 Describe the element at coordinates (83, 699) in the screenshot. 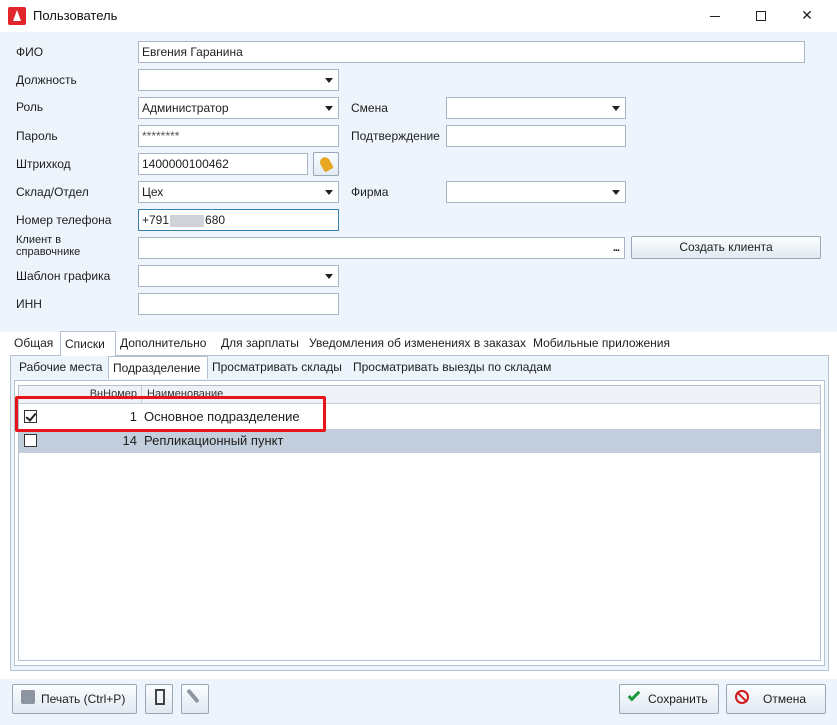

I see `print-label: Печать (Ctrl+P)` at that location.